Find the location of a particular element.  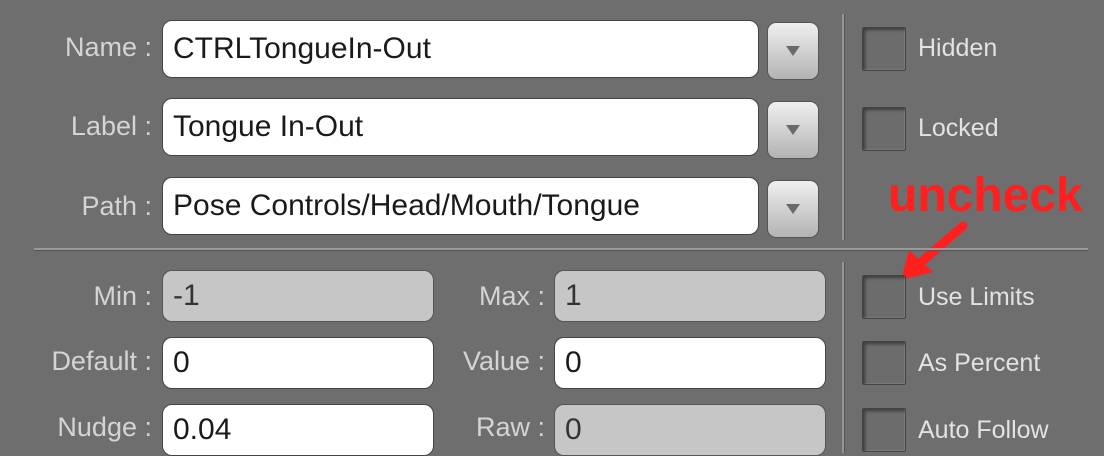

uncheck-annotation: uncheck is located at coordinates (985, 195).